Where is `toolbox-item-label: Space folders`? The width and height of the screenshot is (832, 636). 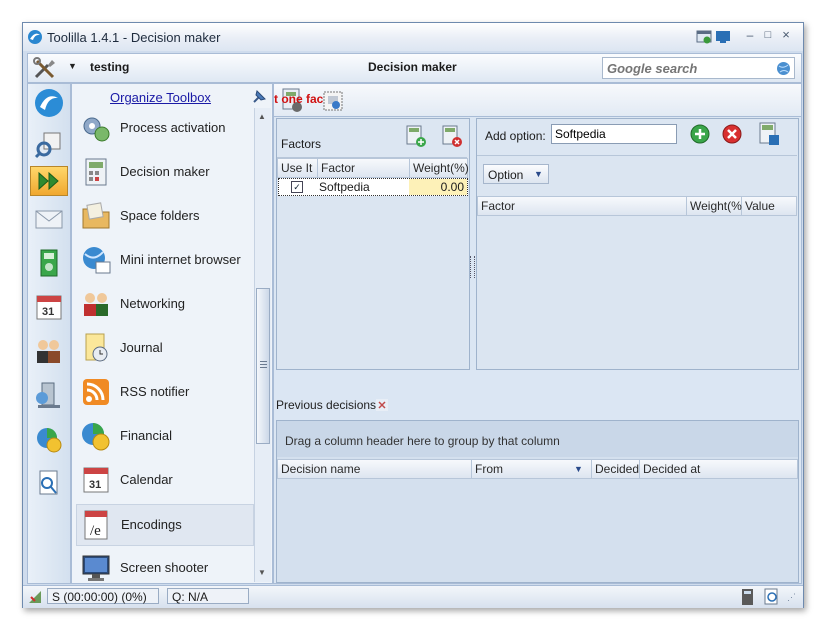
toolbox-item-label: Space folders is located at coordinates (160, 215).